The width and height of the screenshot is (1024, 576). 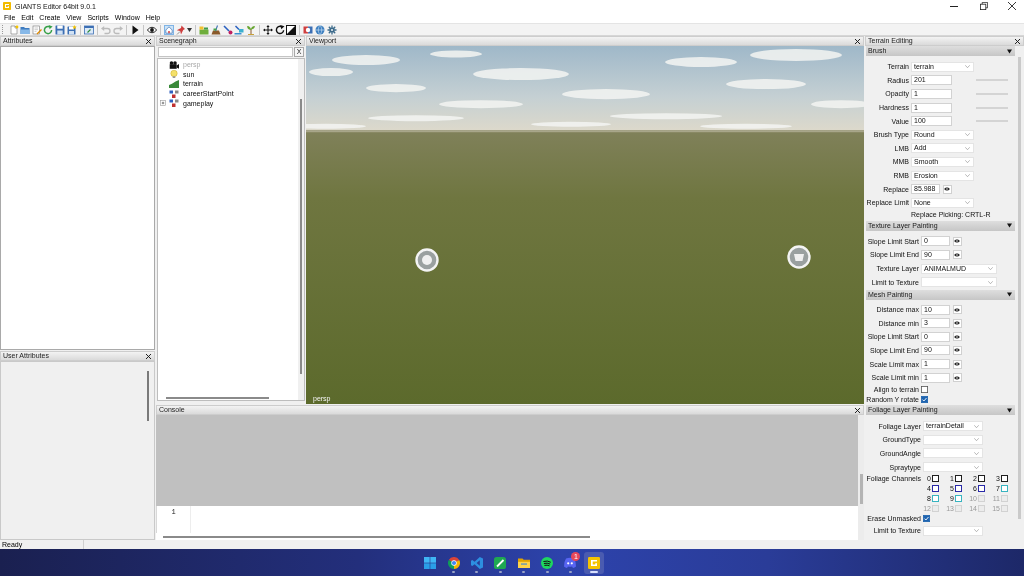 I want to click on wave-circle-icon, so click(x=547, y=562).